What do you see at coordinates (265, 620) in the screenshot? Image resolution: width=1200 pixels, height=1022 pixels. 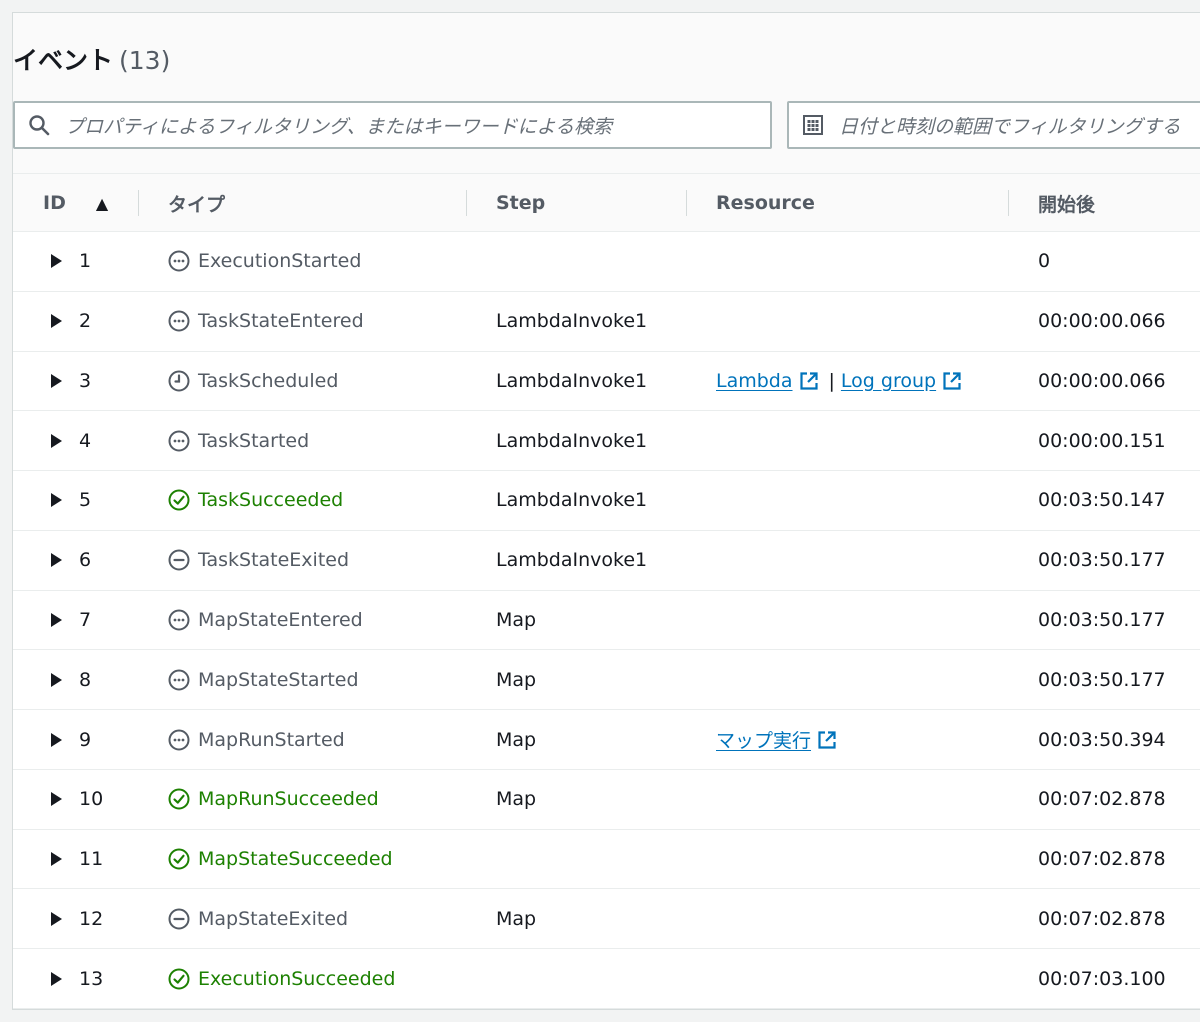 I see `event-type: MapStateEntered` at bounding box center [265, 620].